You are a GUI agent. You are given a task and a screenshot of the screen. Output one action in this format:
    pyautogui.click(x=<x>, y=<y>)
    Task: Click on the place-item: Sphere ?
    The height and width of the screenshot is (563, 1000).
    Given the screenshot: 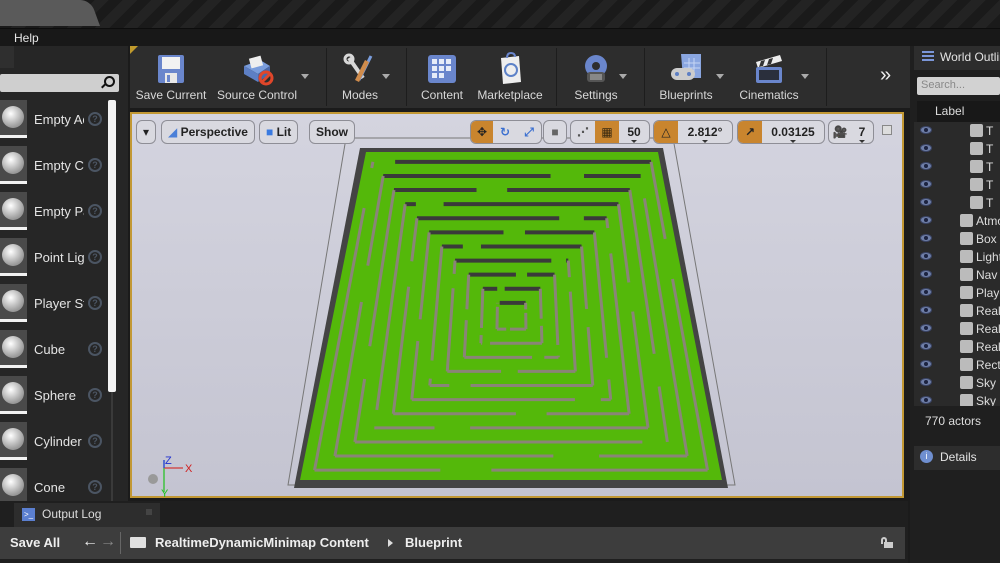 What is the action you would take?
    pyautogui.click(x=52, y=398)
    